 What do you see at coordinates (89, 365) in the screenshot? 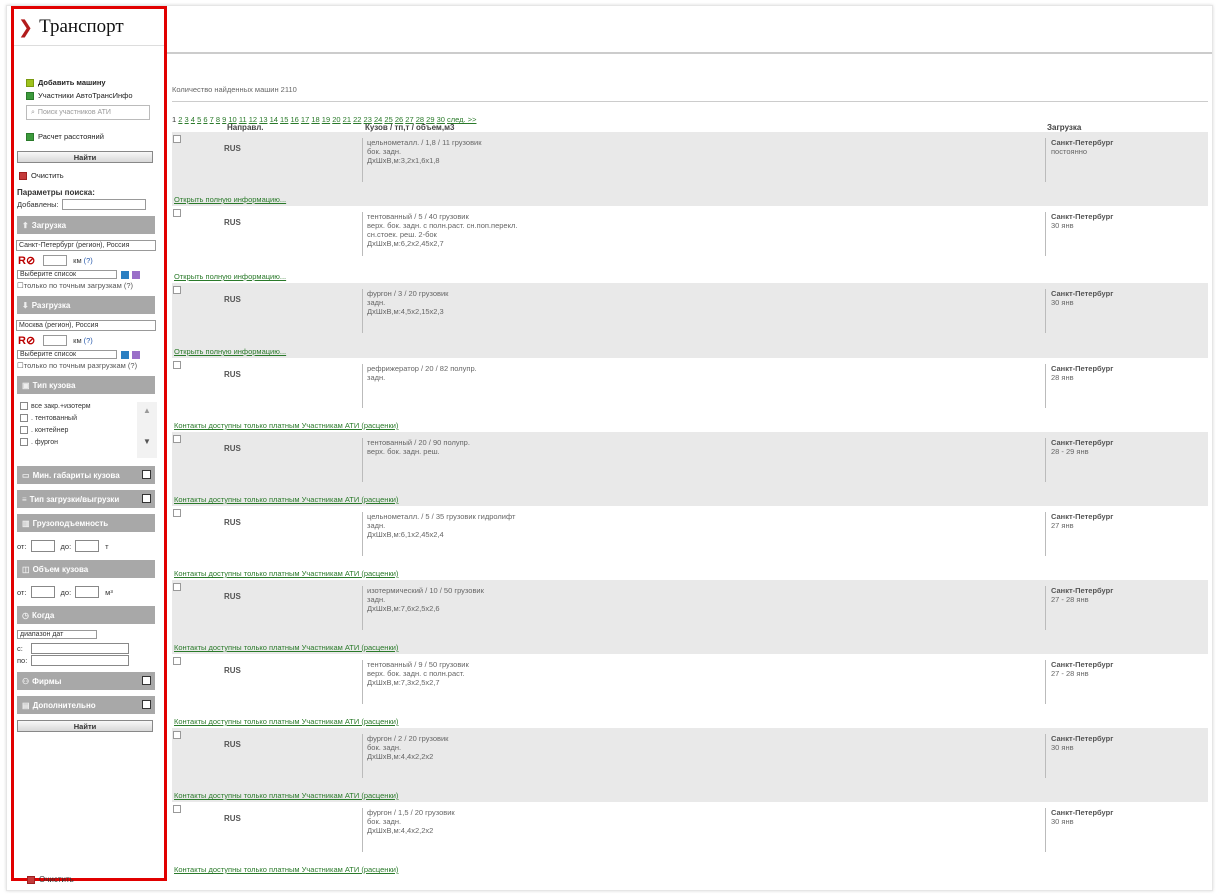
I see `exact-unloading-checkbox: ☐только по точным разгрузкам (?)` at bounding box center [89, 365].